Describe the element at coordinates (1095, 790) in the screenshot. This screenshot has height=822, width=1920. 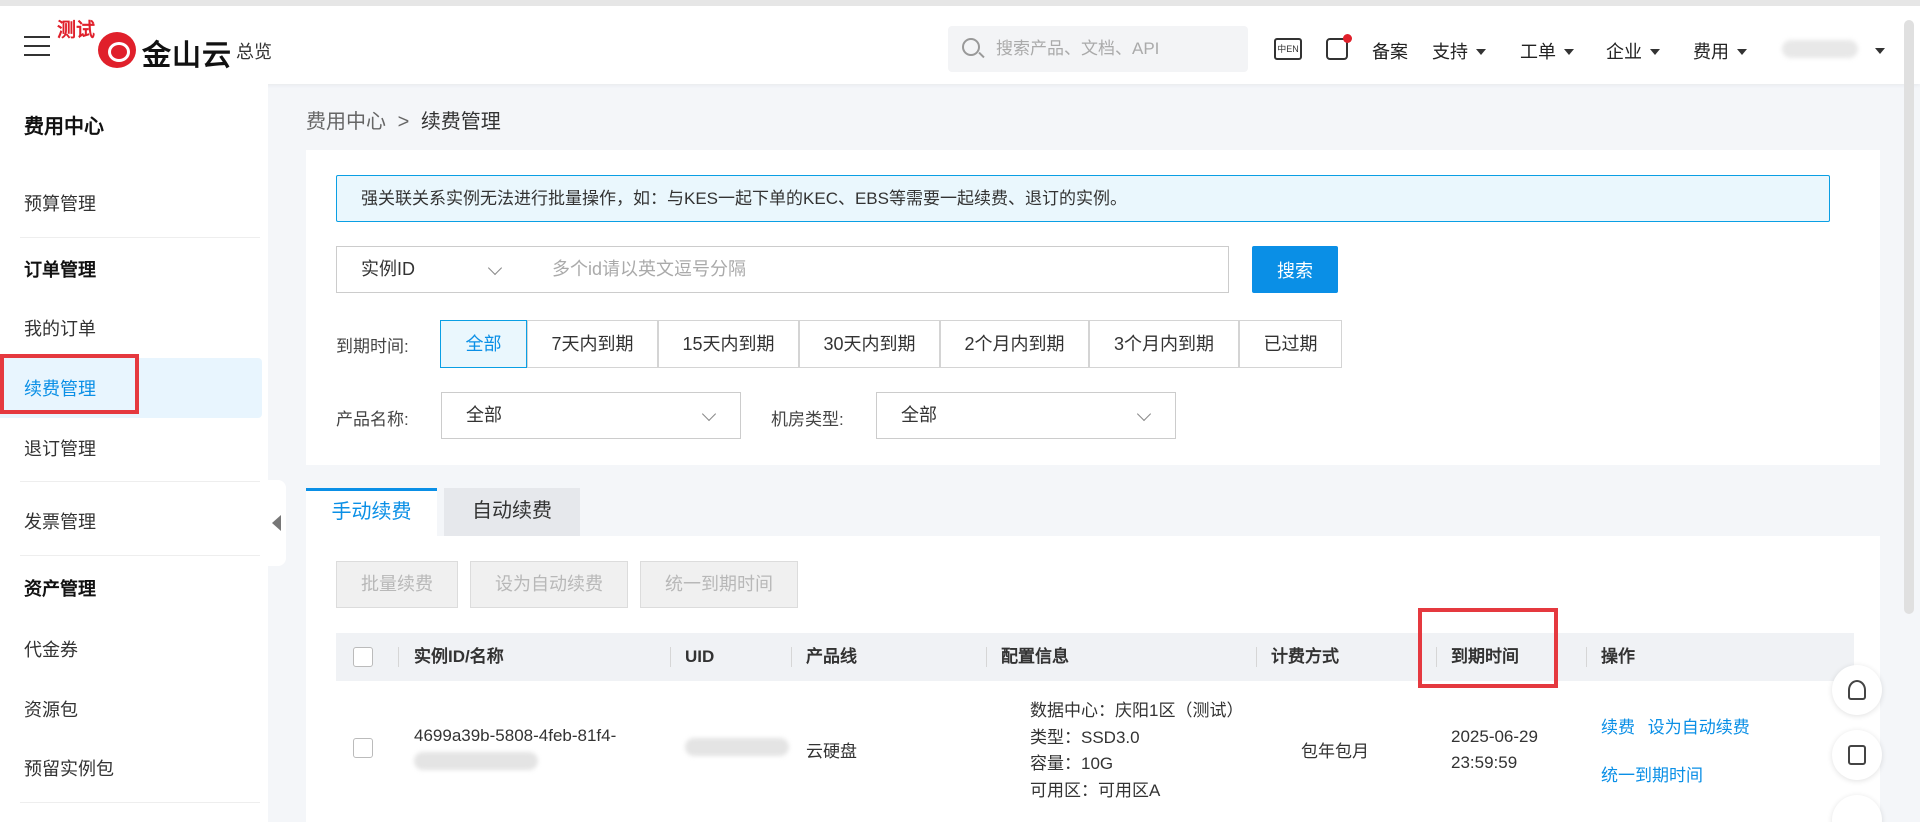
I see `config-zone: 可用区：可用区A` at that location.